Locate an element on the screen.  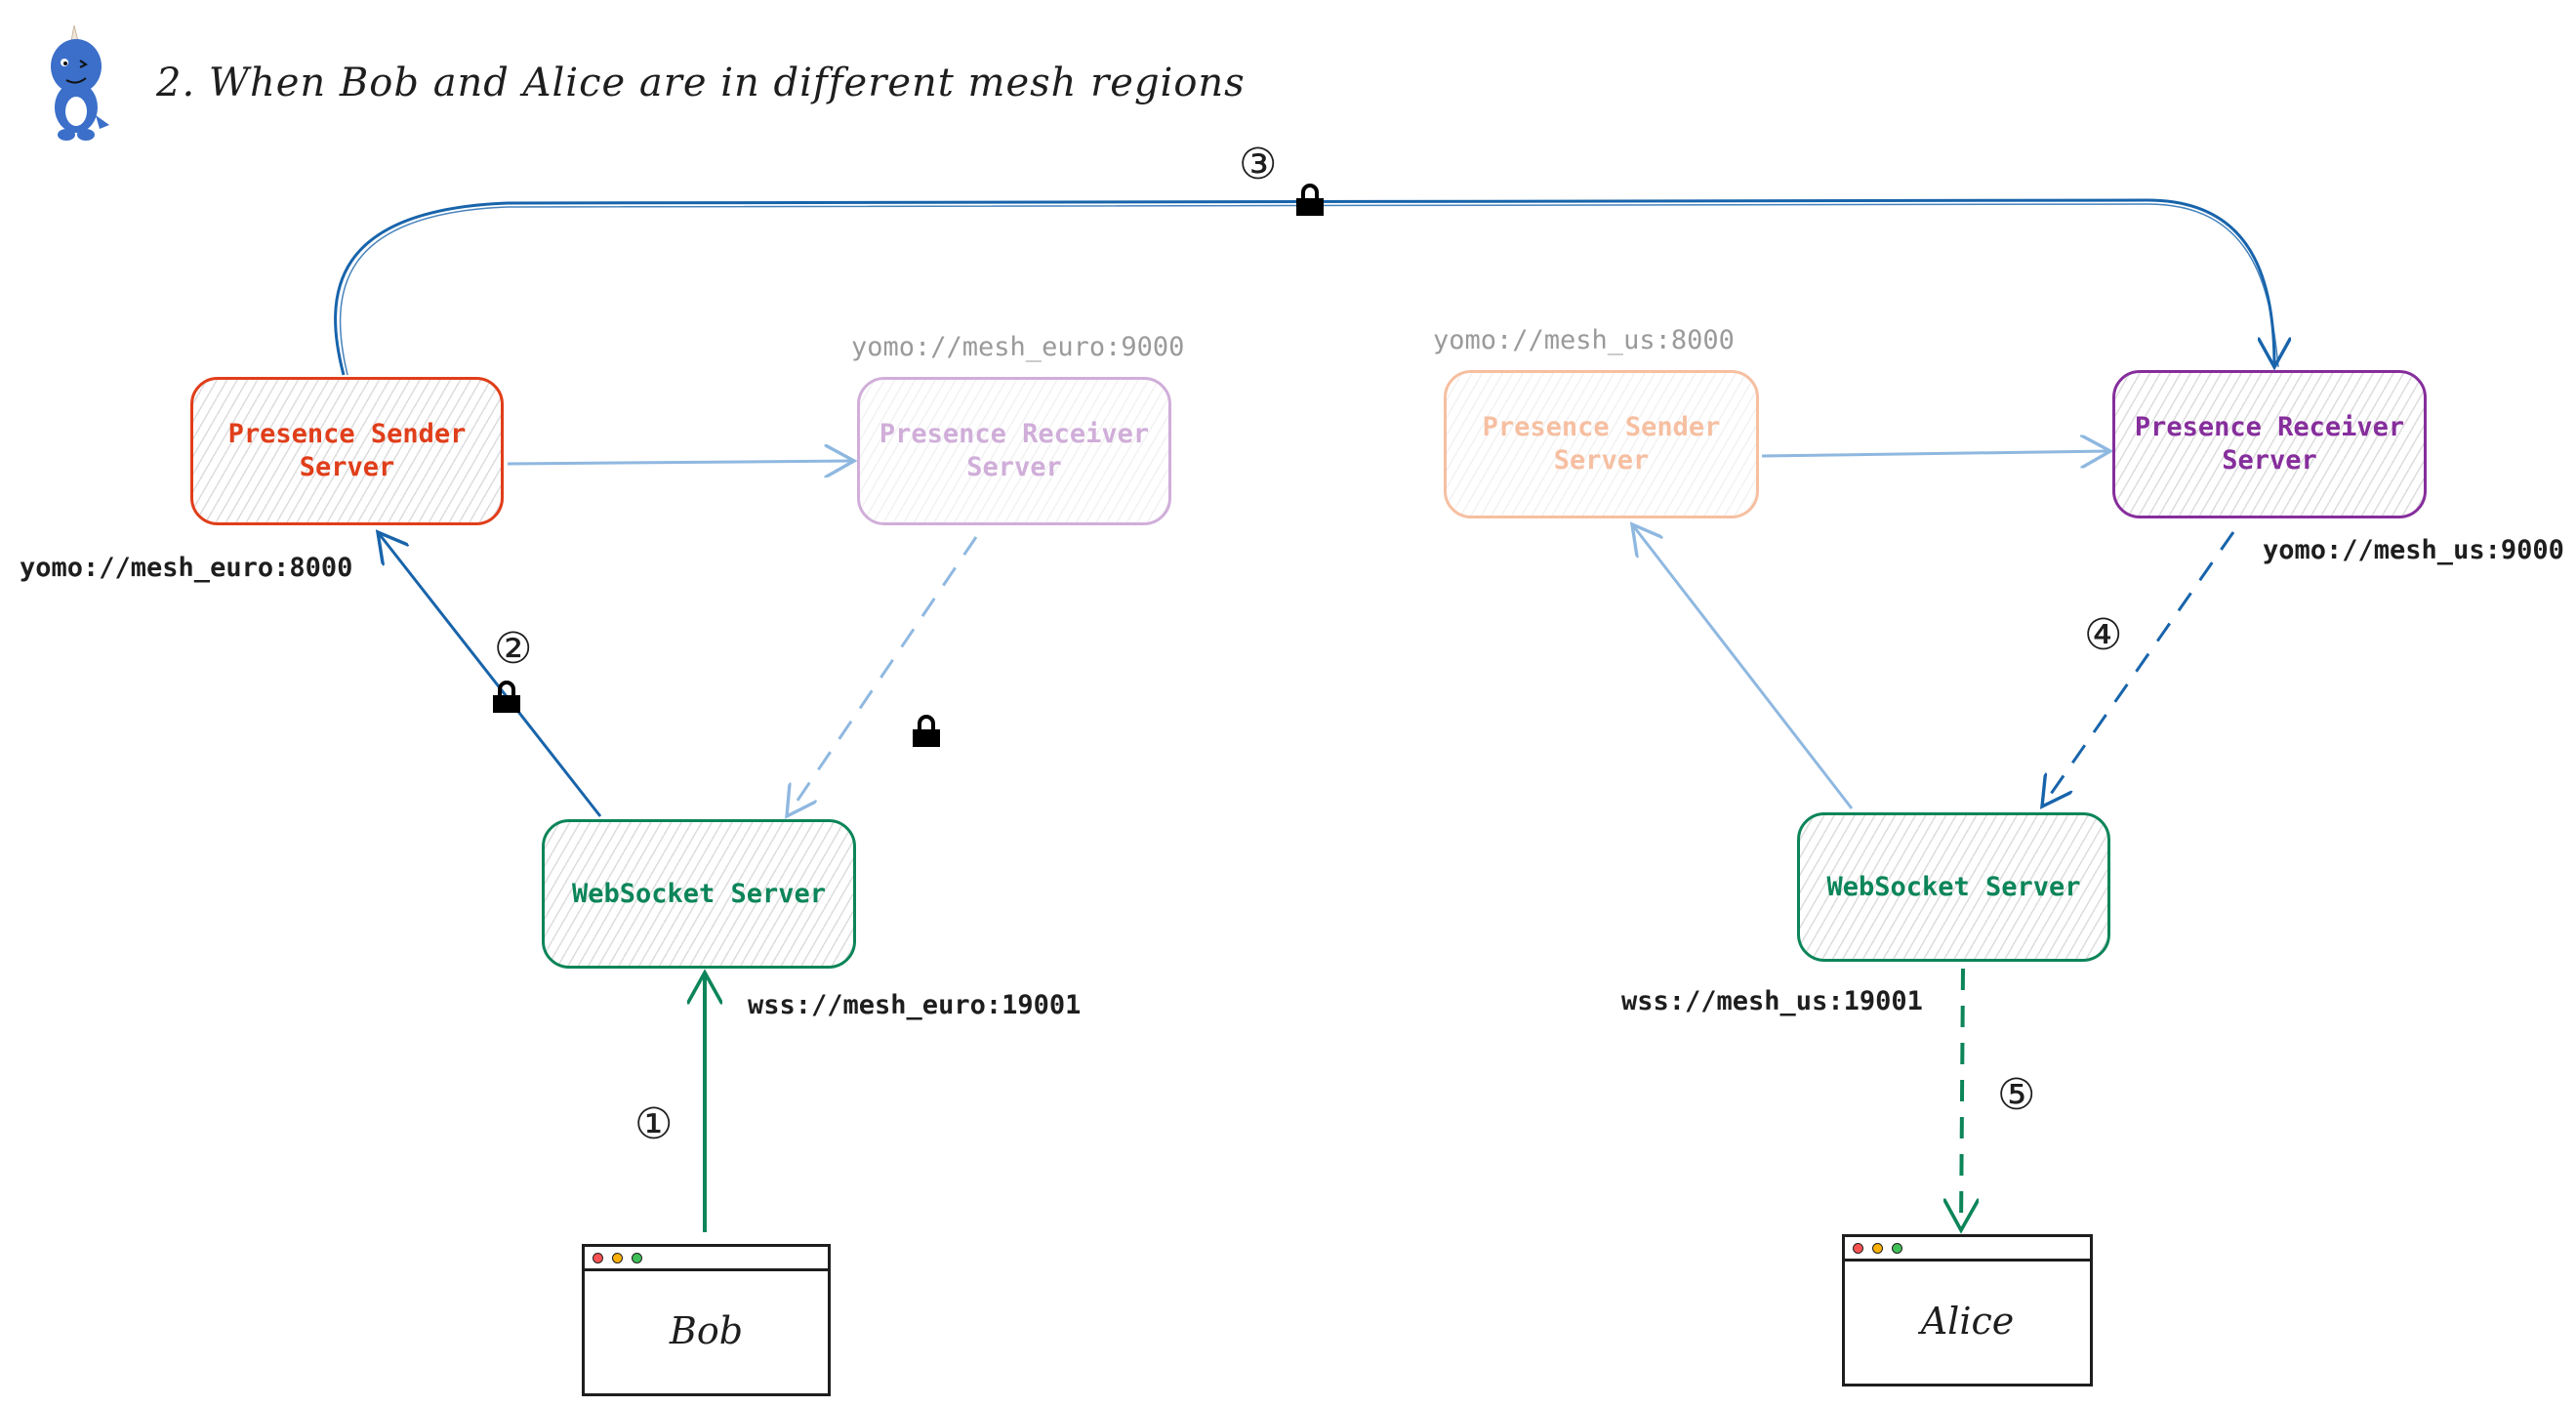
bob-browser-window: Bob is located at coordinates (706, 1320).